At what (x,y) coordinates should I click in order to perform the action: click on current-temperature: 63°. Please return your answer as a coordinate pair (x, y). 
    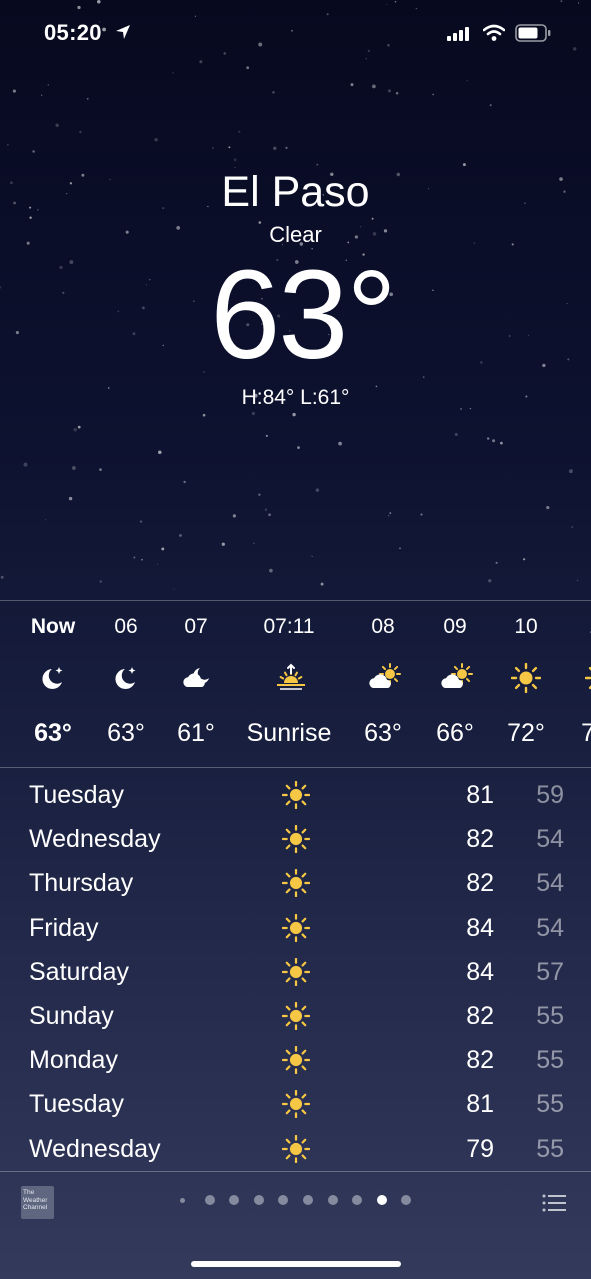
    Looking at the image, I should click on (303, 314).